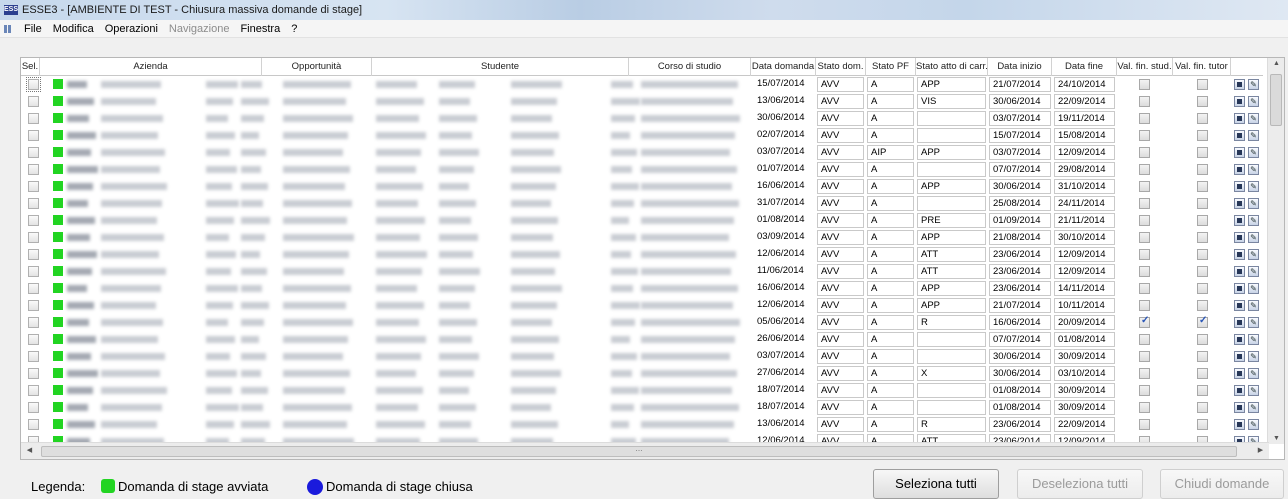 The width and height of the screenshot is (1288, 499). Describe the element at coordinates (642, 237) in the screenshot. I see `table-row: 03/09/2014 AVV A APP 21/08/2014 30/10/2014` at that location.